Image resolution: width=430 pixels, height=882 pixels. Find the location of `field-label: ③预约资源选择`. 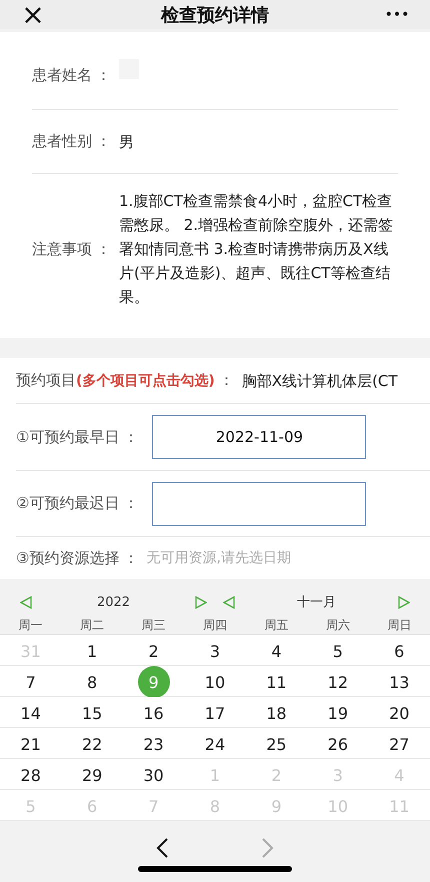

field-label: ③预约资源选择 is located at coordinates (68, 558).